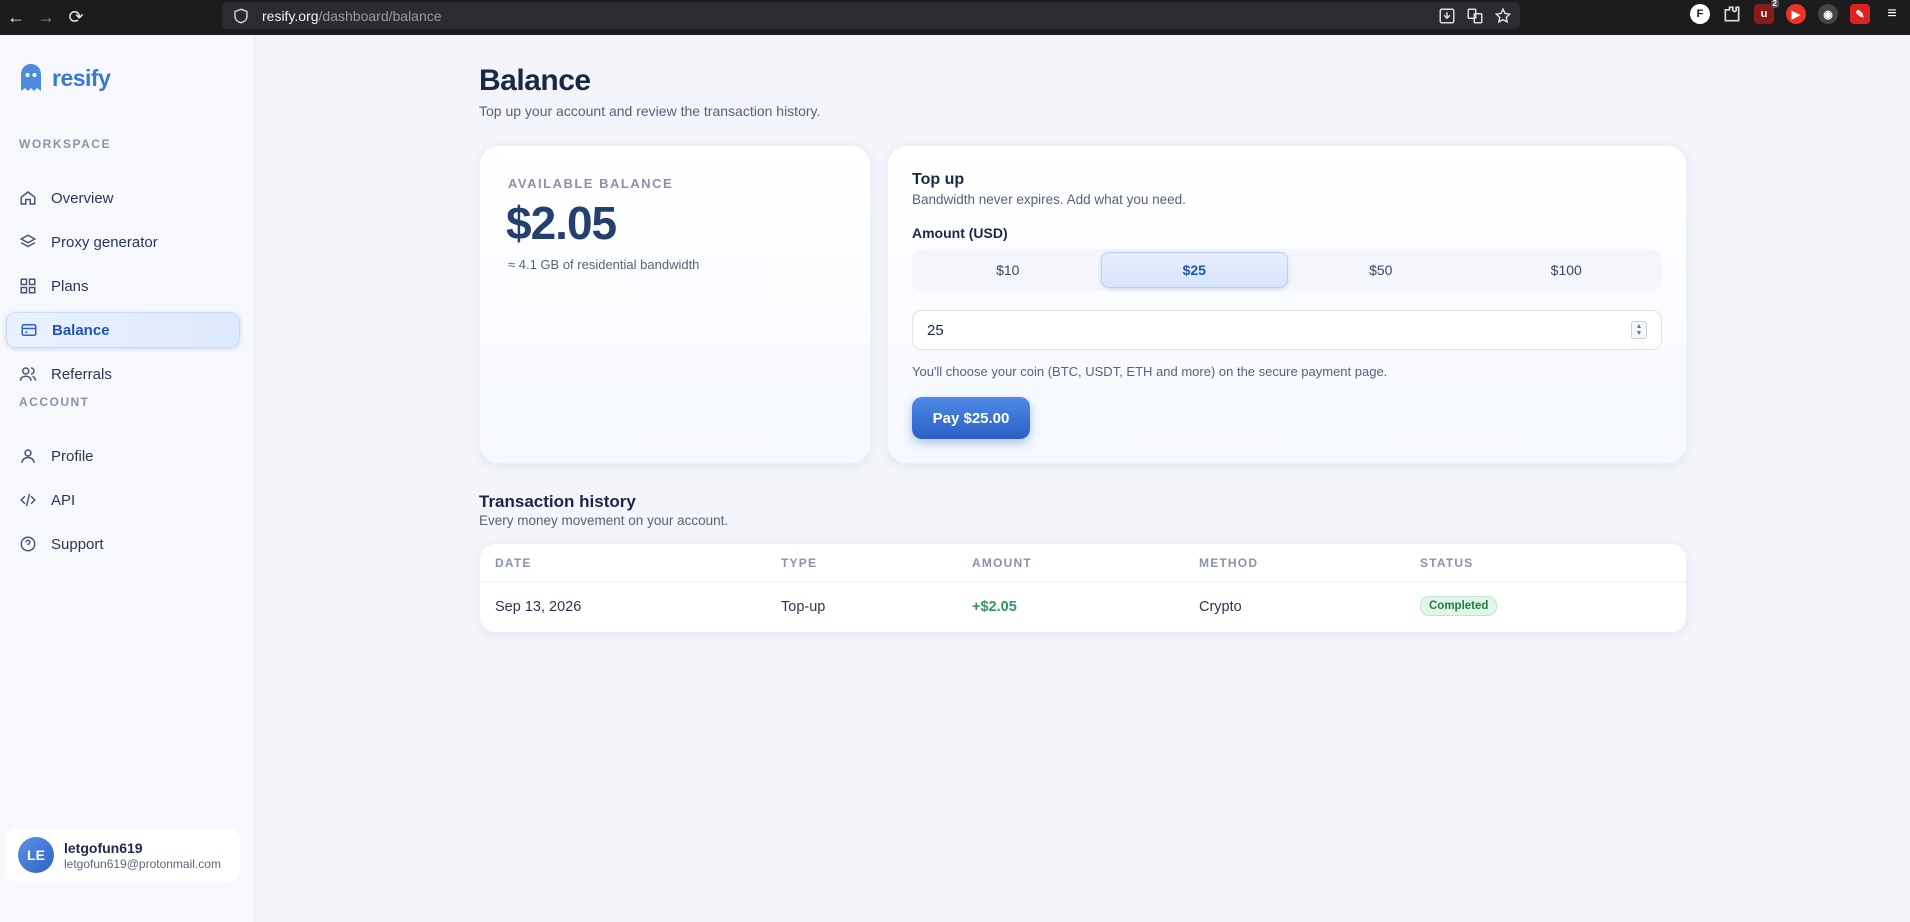 The image size is (1910, 922). Describe the element at coordinates (535, 80) in the screenshot. I see `page-title: Balance` at that location.